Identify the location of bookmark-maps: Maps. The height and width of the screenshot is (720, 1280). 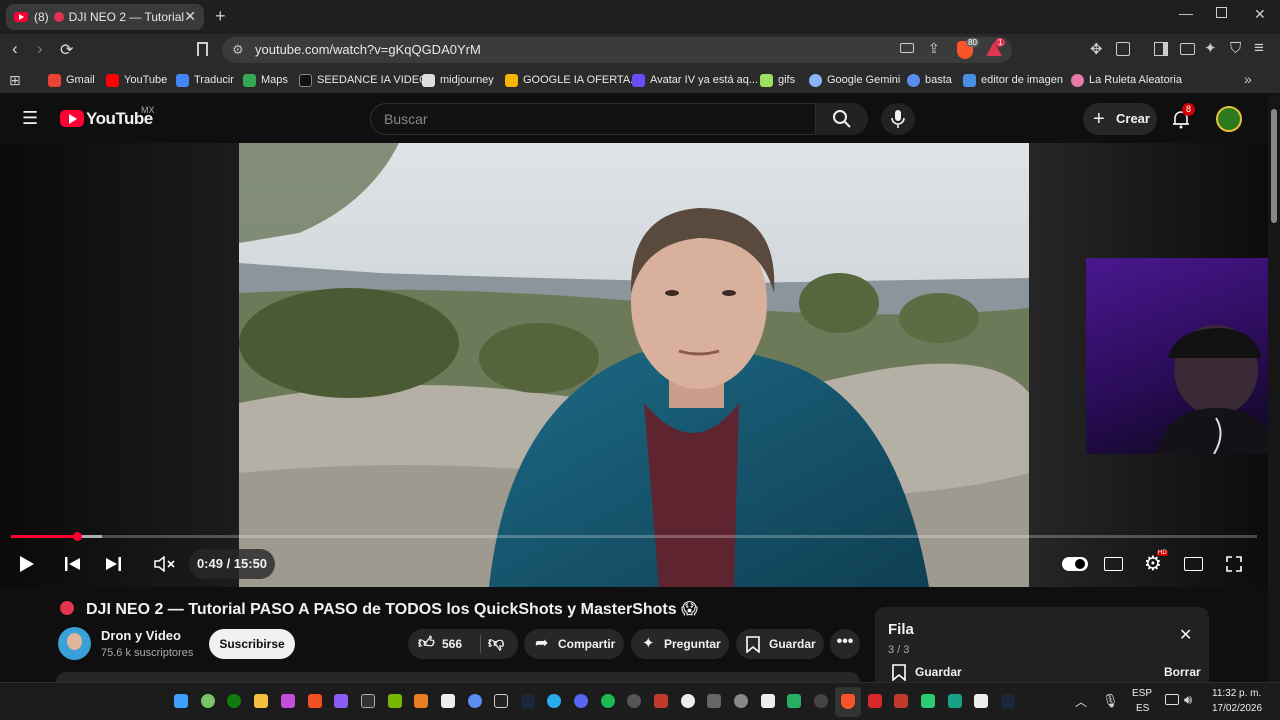
(265, 80).